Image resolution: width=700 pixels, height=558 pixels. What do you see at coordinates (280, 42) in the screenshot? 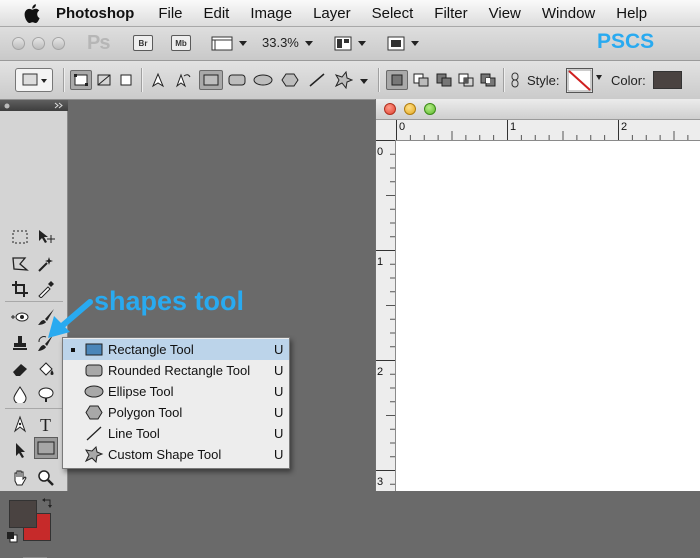
I see `zoom-level: 33.3%` at bounding box center [280, 42].